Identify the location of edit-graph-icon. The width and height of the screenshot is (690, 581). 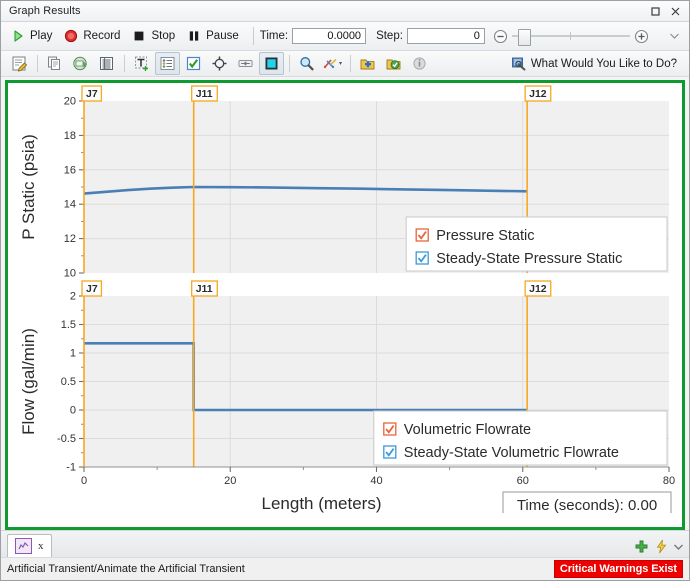
(20, 64).